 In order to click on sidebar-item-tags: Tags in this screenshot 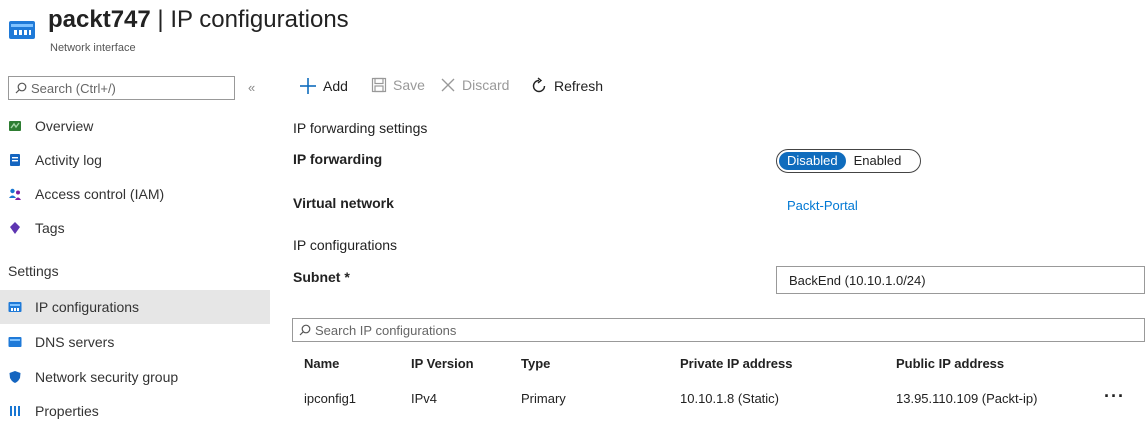, I will do `click(135, 228)`.